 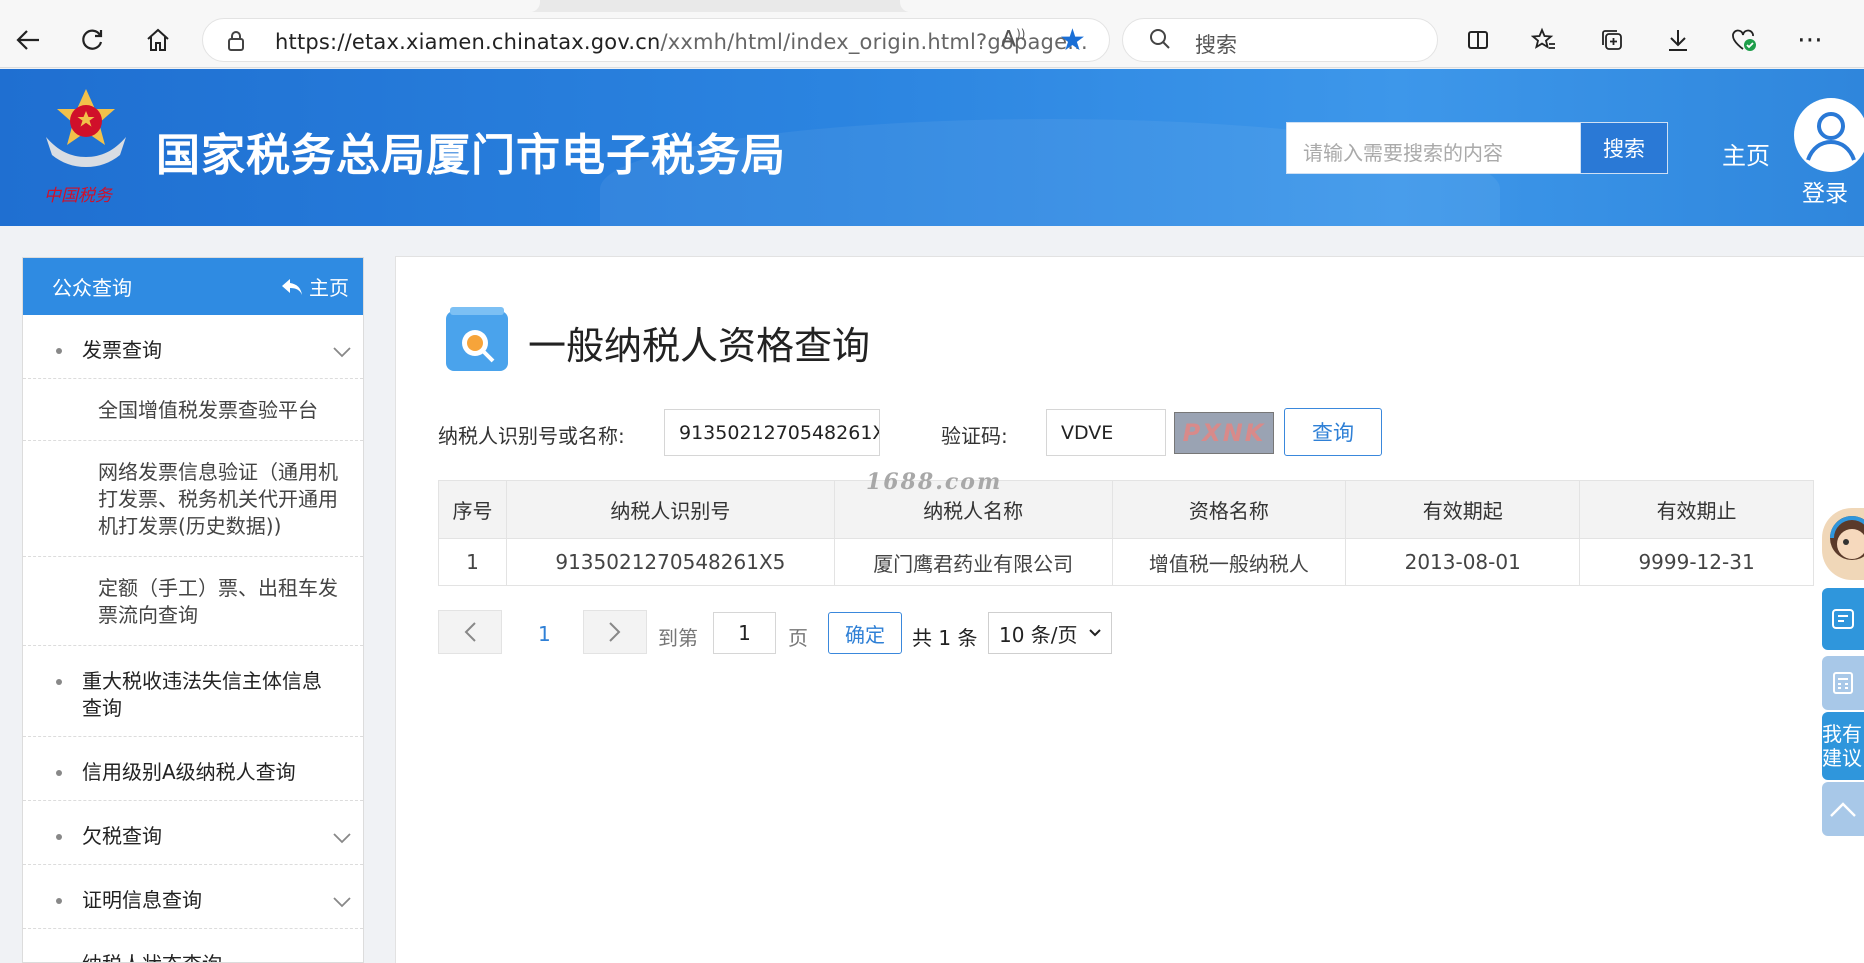 I want to click on site-search-button: 搜索, so click(x=1624, y=148).